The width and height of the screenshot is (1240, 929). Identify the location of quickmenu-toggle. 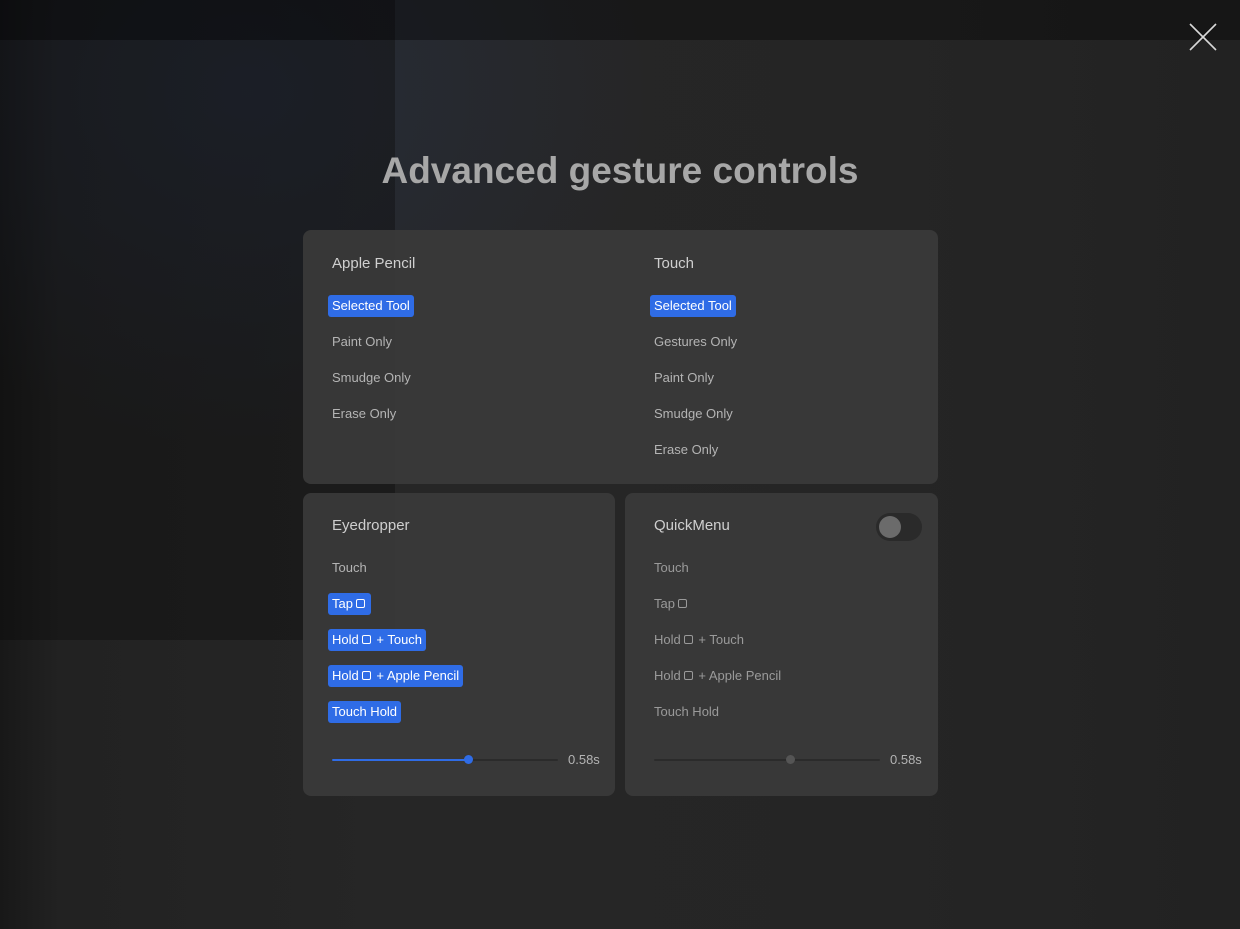
(899, 527).